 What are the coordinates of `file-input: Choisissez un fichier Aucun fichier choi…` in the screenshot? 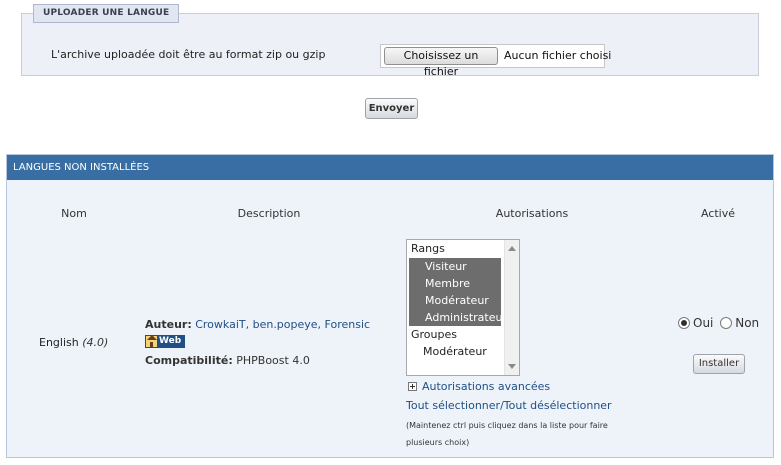 It's located at (495, 61).